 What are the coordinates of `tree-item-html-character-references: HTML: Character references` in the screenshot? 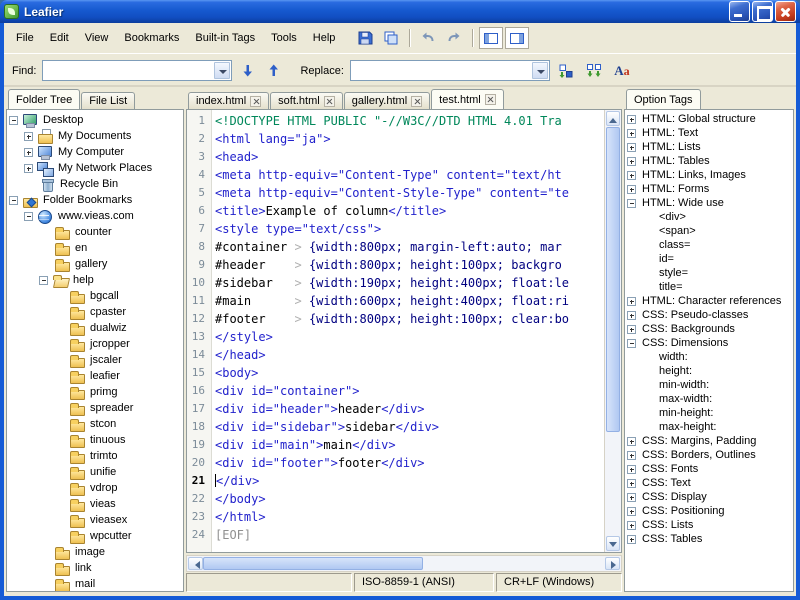 It's located at (709, 301).